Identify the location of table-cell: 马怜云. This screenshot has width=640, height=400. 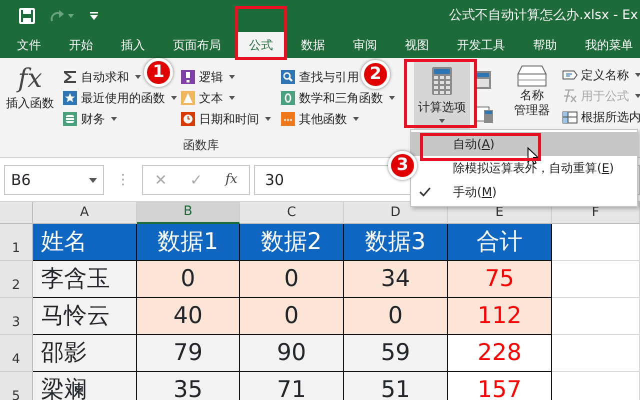
(85, 316).